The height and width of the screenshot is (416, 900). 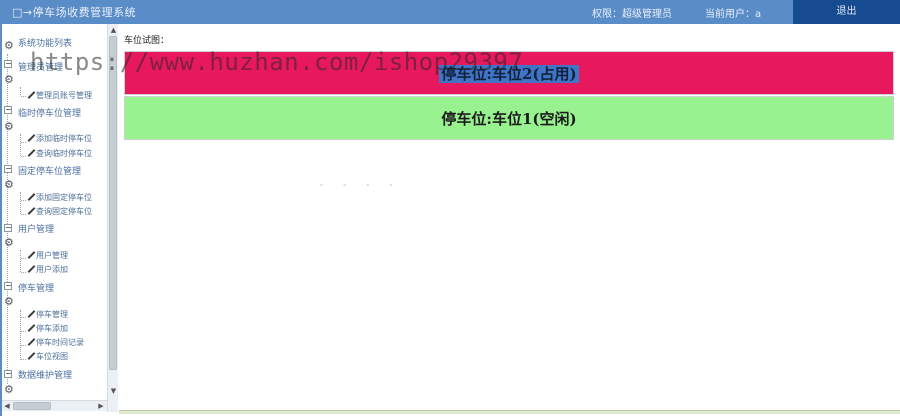 I want to click on scroll-down-icon: ▼, so click(x=113, y=391).